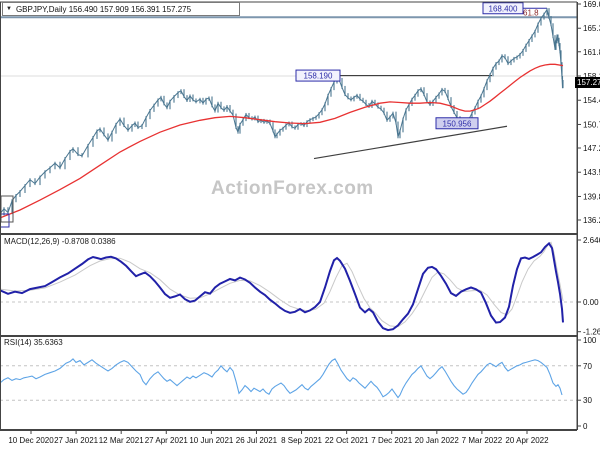 This screenshot has height=450, width=600. I want to click on support-trendline, so click(410, 142).